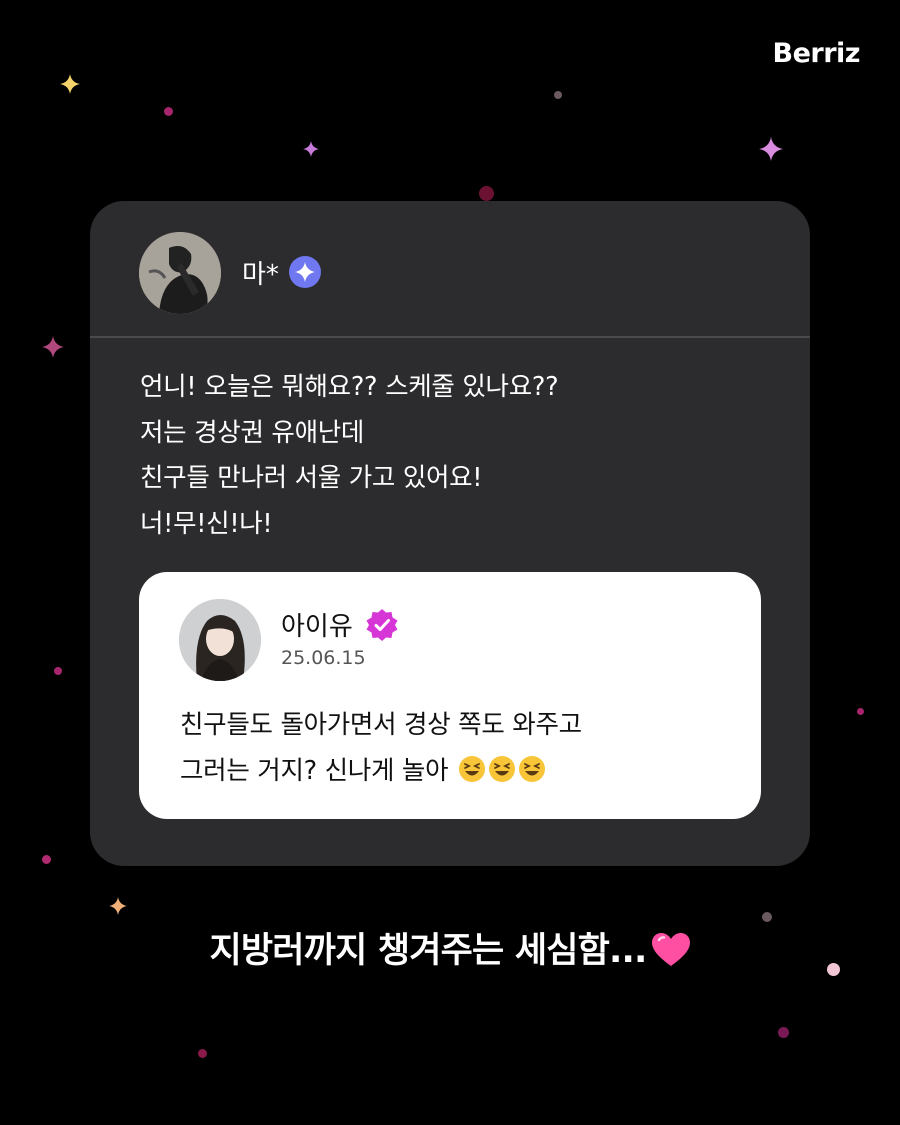 This screenshot has width=900, height=1125. Describe the element at coordinates (349, 387) in the screenshot. I see `message-line: 언니! 오늘은 뭐해요?? 스케줄 있나요??` at that location.